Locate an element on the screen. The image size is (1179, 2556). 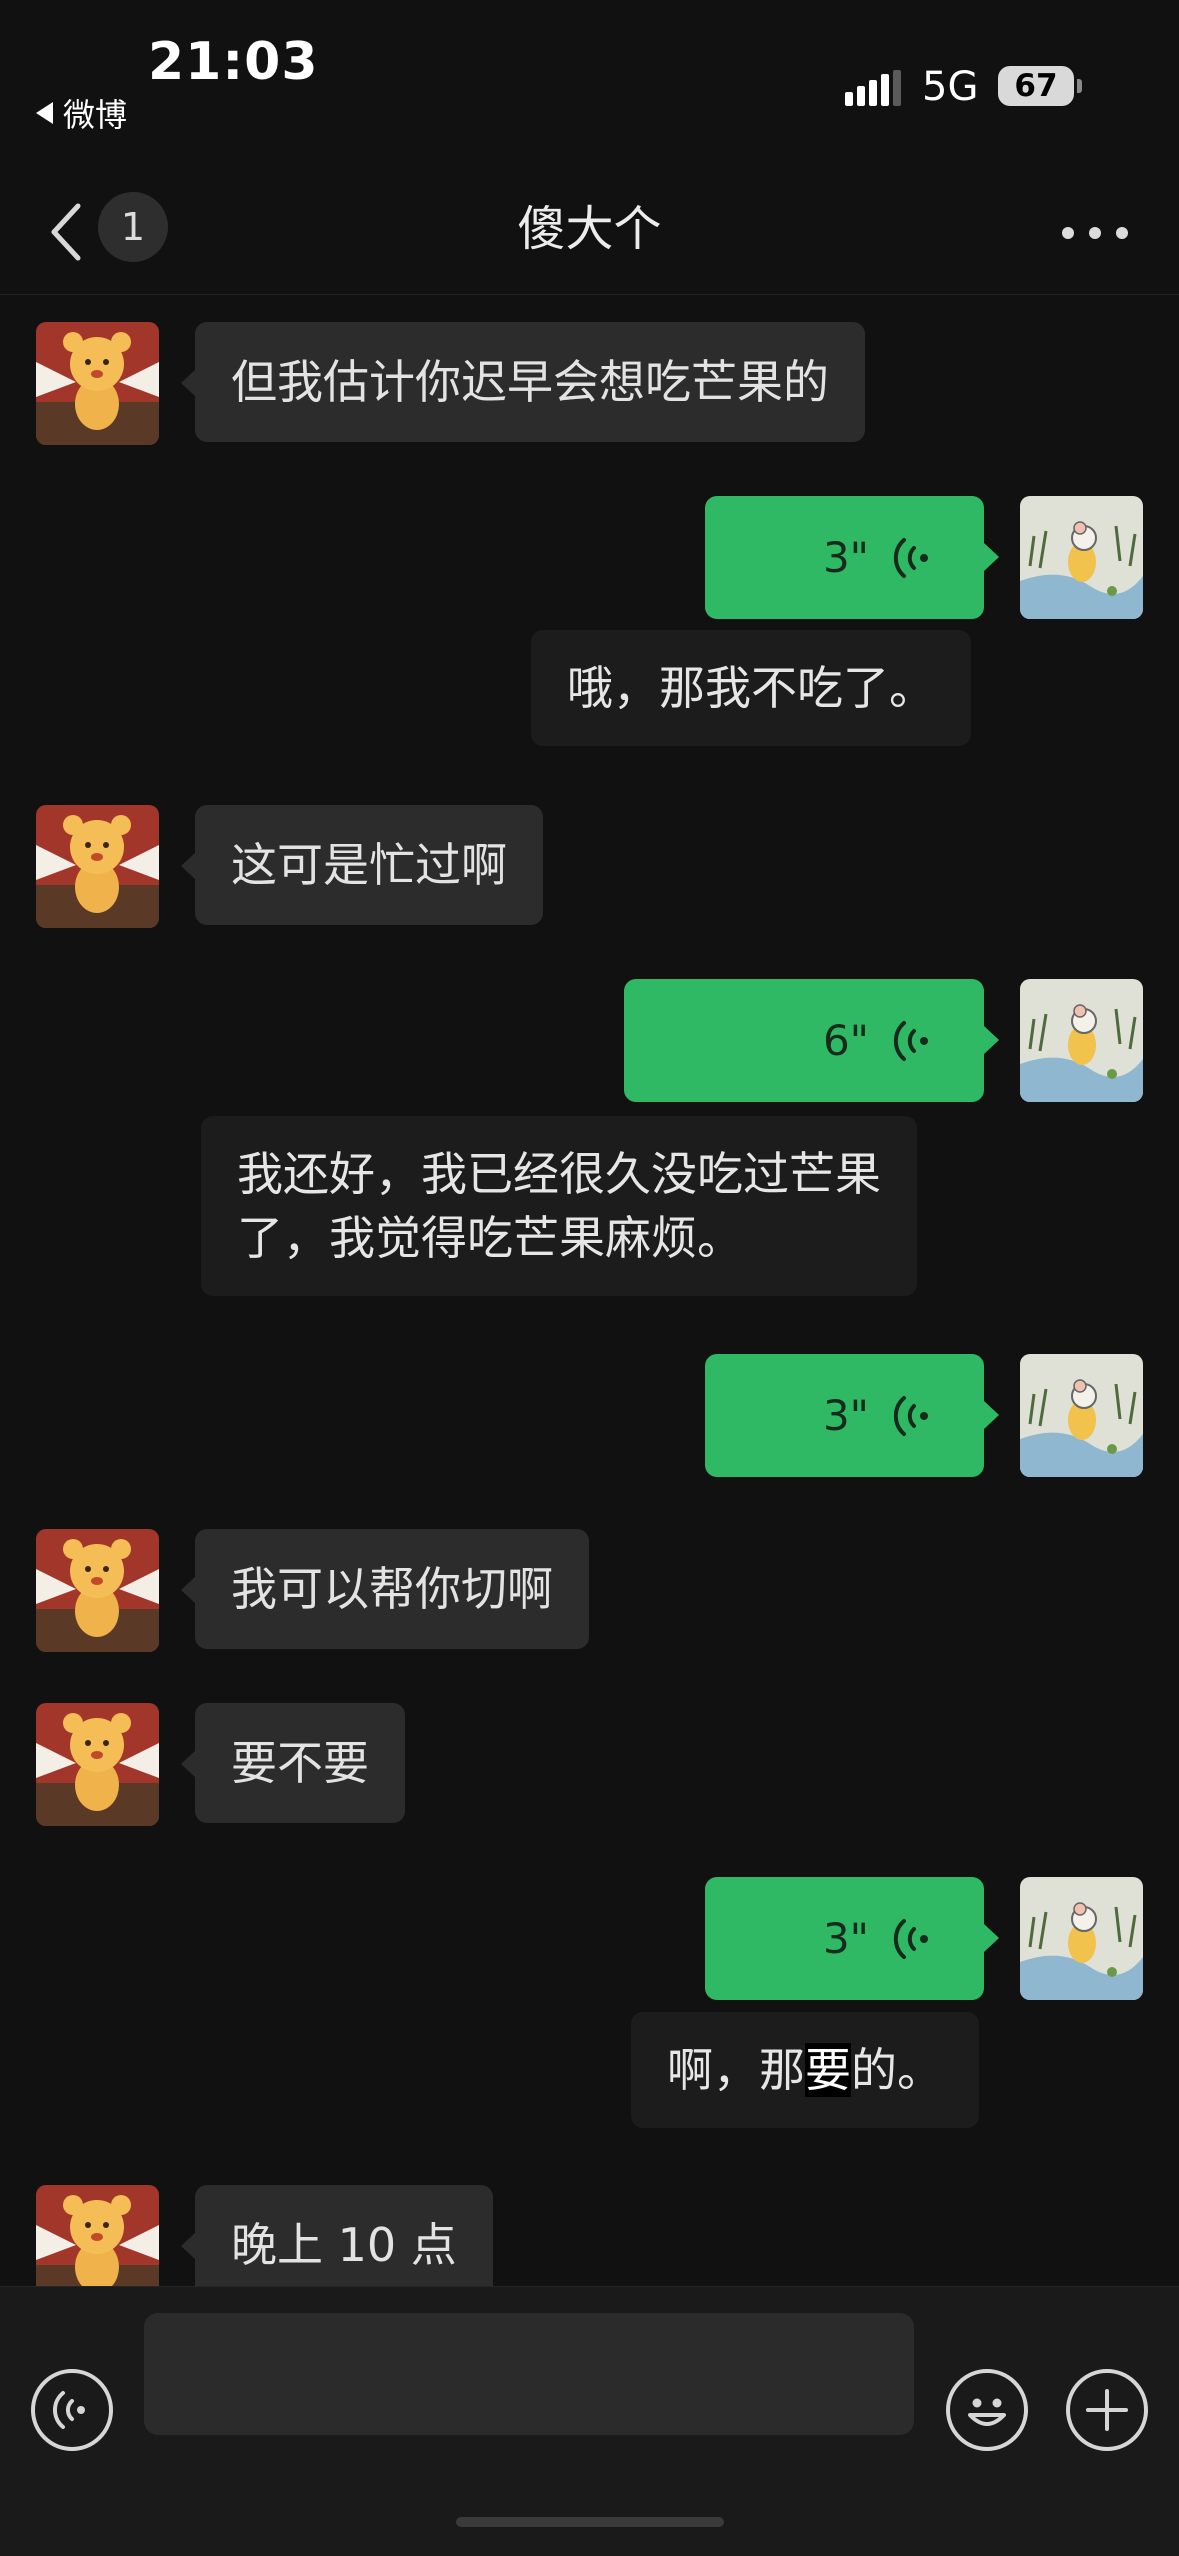
voice-input-icon is located at coordinates (68, 2410).